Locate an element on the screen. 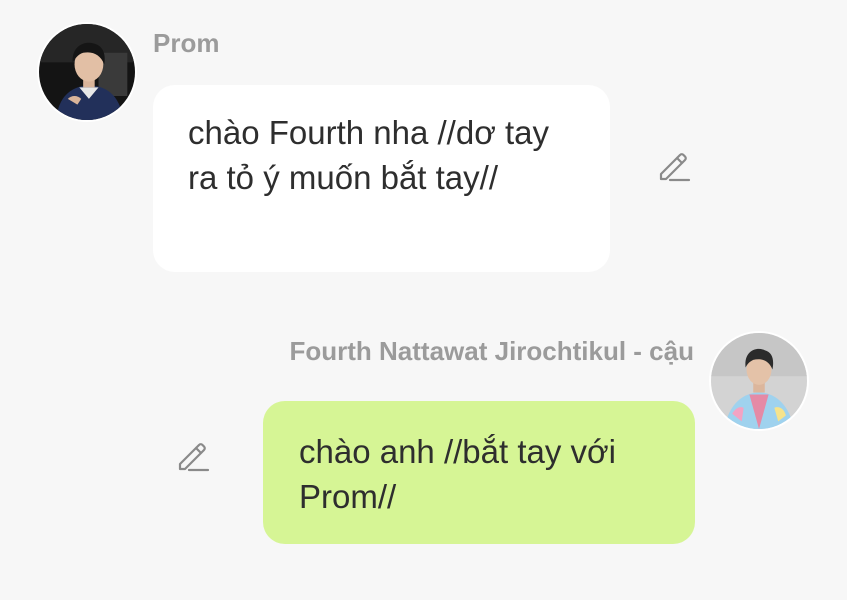 Image resolution: width=847 pixels, height=600 pixels. sender-name-fourth: Fourth Nattawat Jirochtikul - cậu is located at coordinates (492, 351).